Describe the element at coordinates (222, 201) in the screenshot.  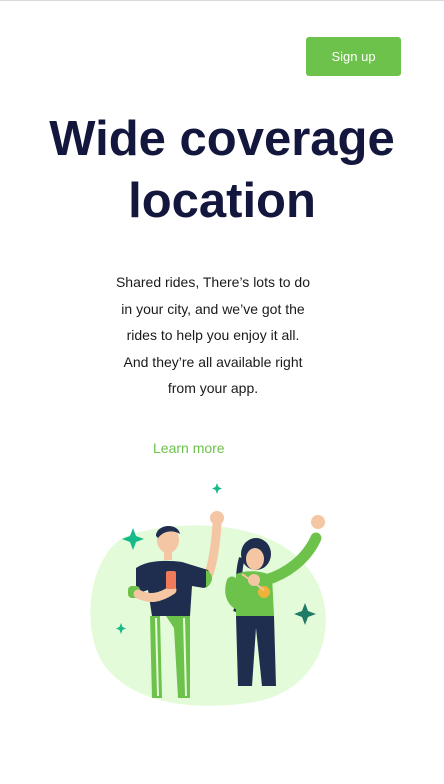
I see `title-line-2: location` at that location.